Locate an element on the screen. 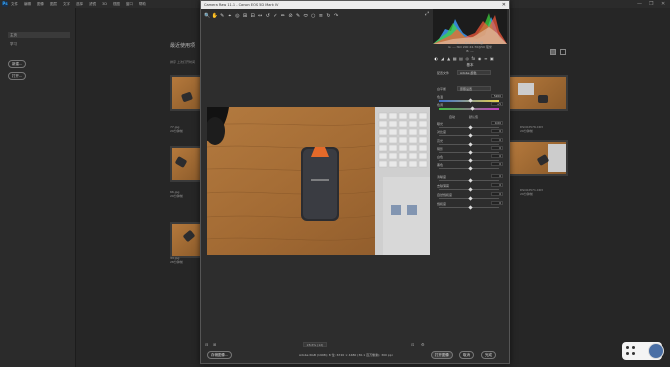 The width and height of the screenshot is (670, 367). tab-calibration-icon: ◉ is located at coordinates (479, 58).